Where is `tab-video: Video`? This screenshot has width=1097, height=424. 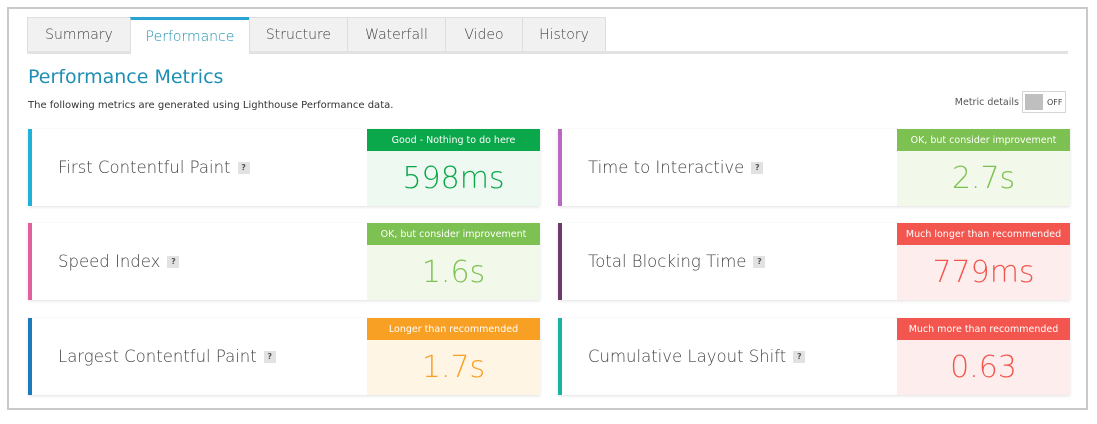 tab-video: Video is located at coordinates (484, 34).